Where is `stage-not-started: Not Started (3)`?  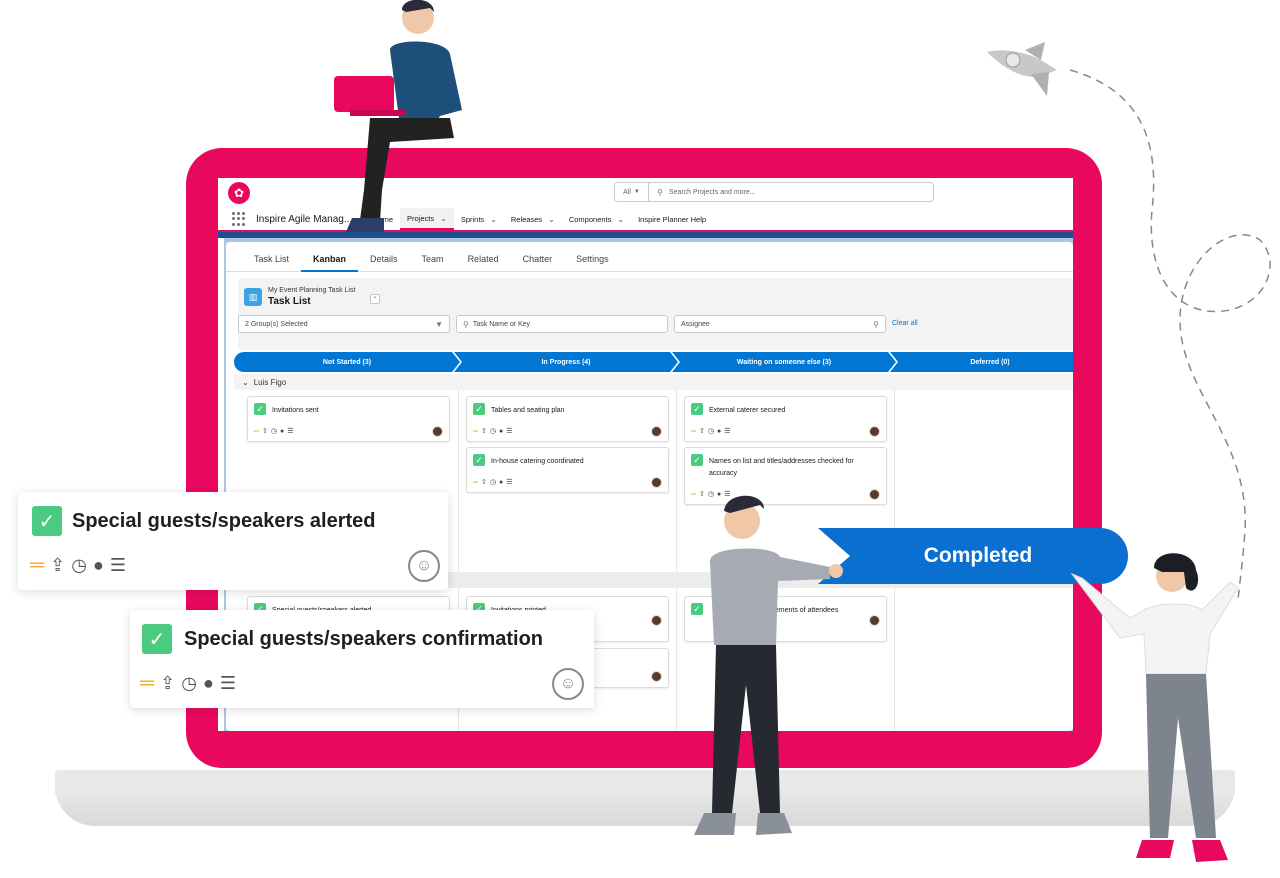 stage-not-started: Not Started (3) is located at coordinates (347, 362).